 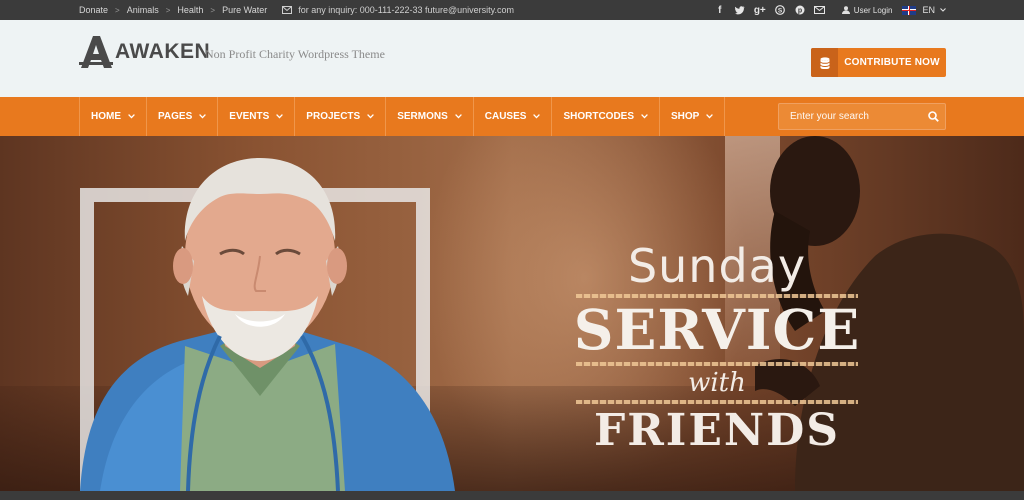 I want to click on nav-item-label: SHOP, so click(x=685, y=116).